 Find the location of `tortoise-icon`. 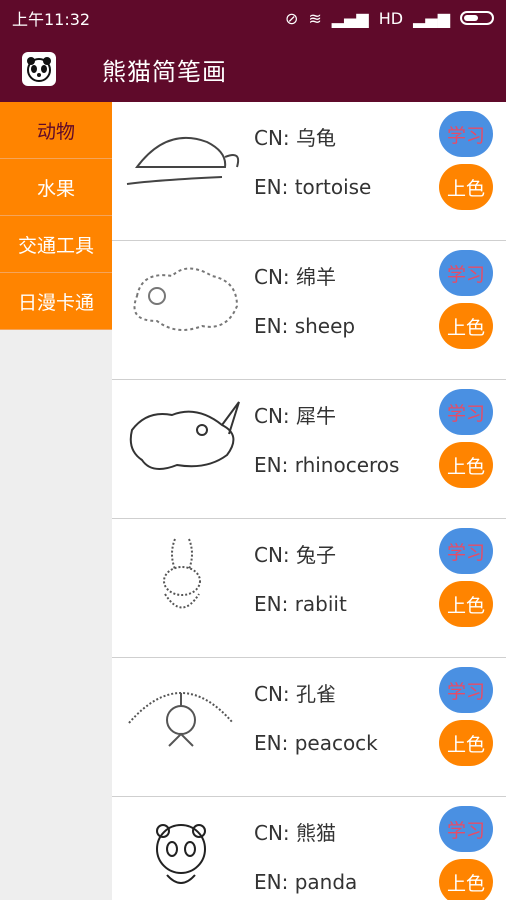

tortoise-icon is located at coordinates (183, 160).